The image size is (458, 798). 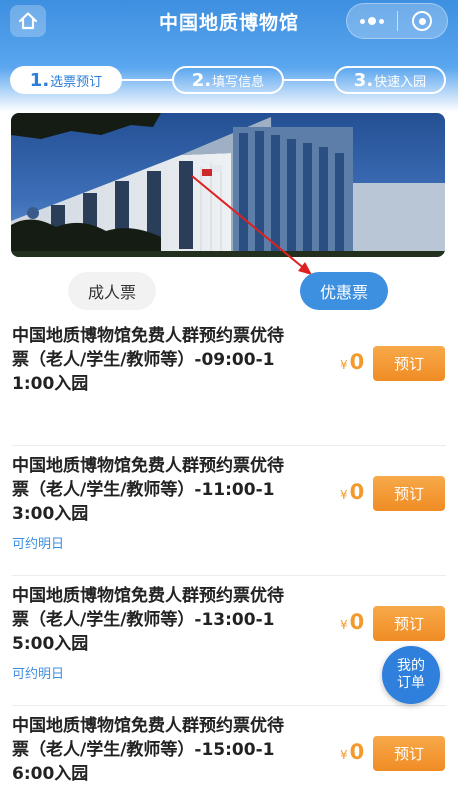 What do you see at coordinates (411, 666) in the screenshot?
I see `my-orders-label-line1: 我的` at bounding box center [411, 666].